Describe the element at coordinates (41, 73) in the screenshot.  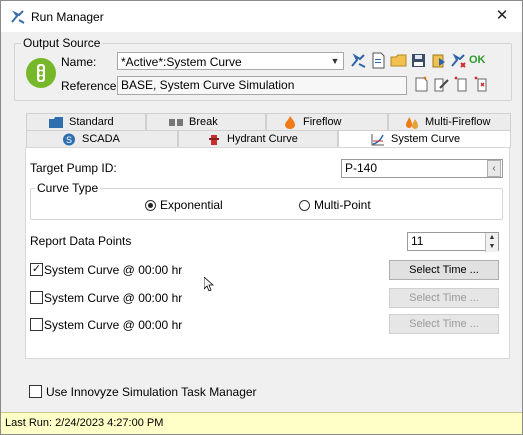
I see `traffic-light-logo-icon` at that location.